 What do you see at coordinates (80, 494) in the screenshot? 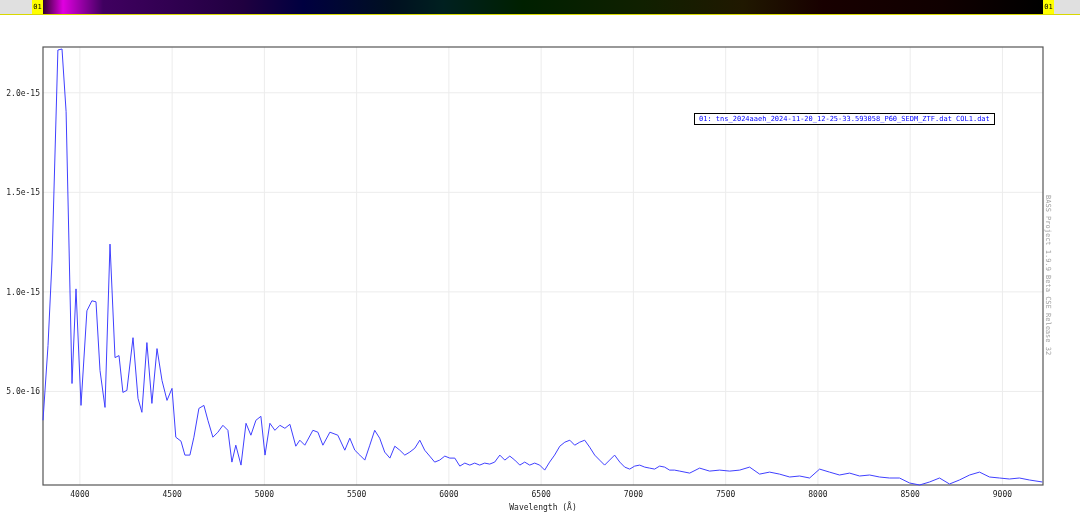
I see `x-tick-label: 4000` at bounding box center [80, 494].